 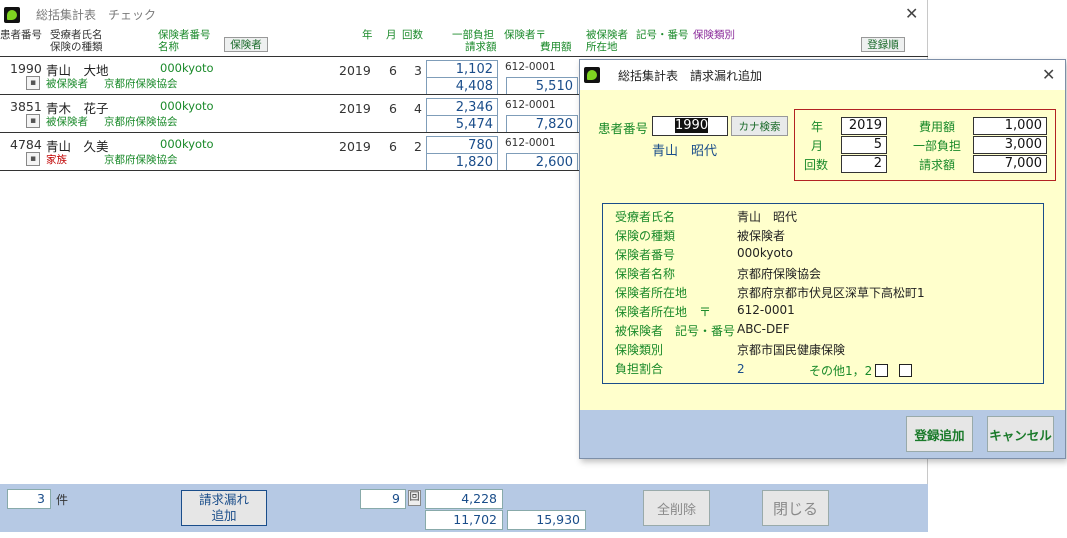 What do you see at coordinates (187, 68) in the screenshot?
I see `row-insurer-no: 000kyoto` at bounding box center [187, 68].